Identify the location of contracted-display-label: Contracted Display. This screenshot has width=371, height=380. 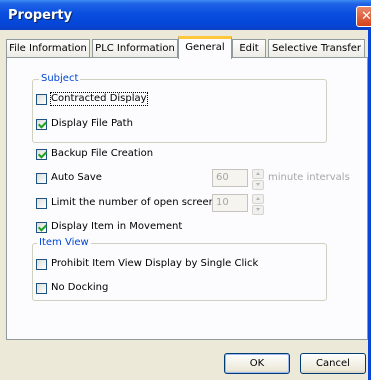
(99, 99).